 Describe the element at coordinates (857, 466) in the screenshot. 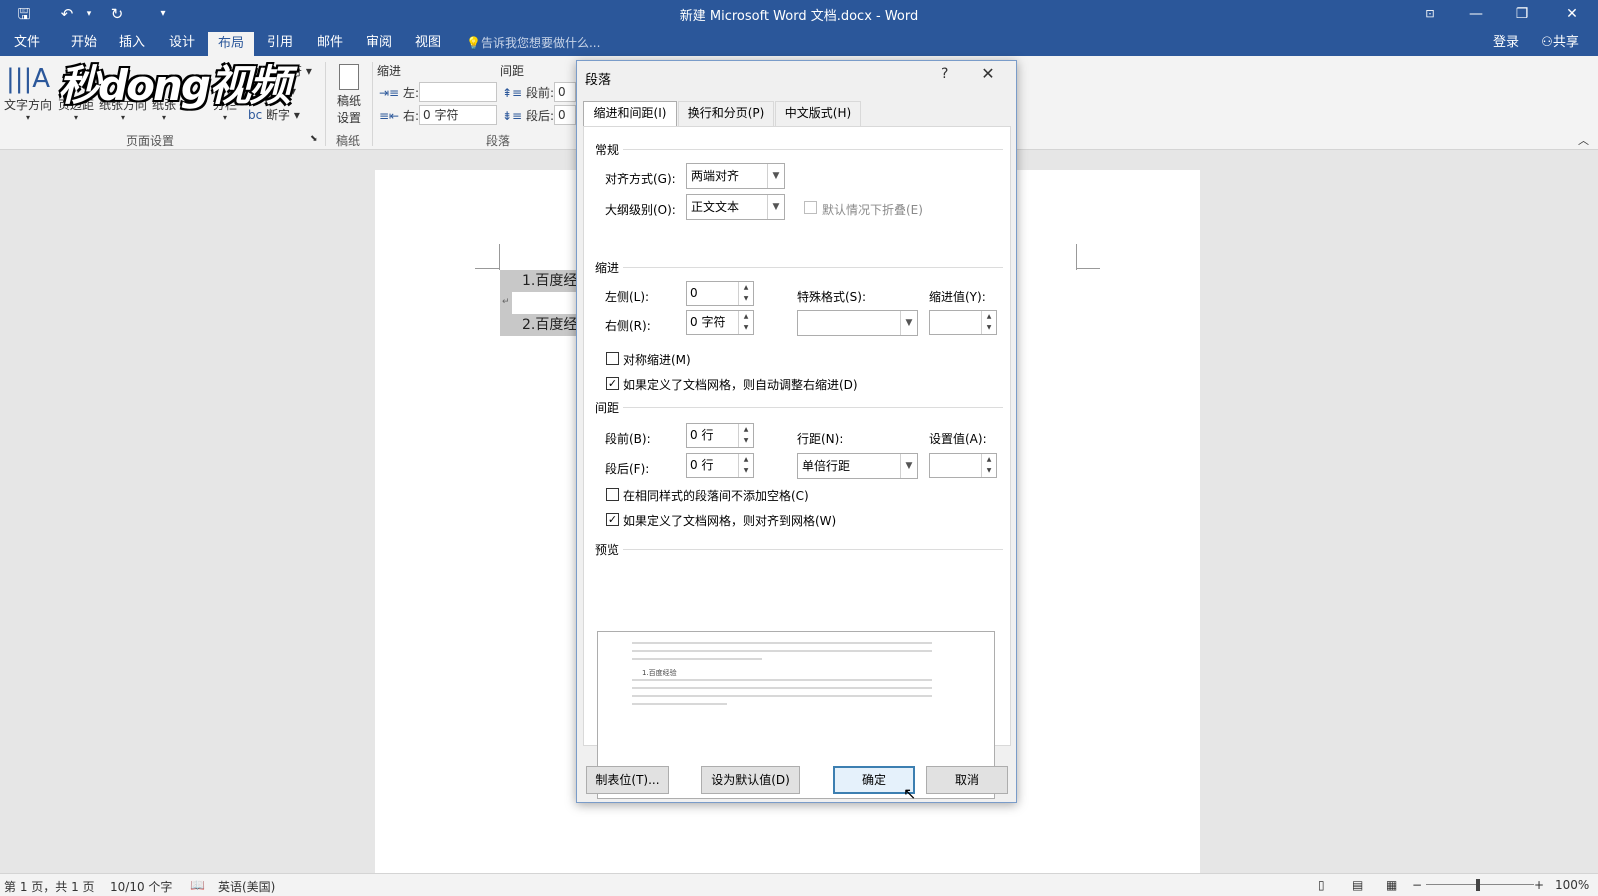

I see `line-spacing-select: 单倍行距 ▼` at that location.